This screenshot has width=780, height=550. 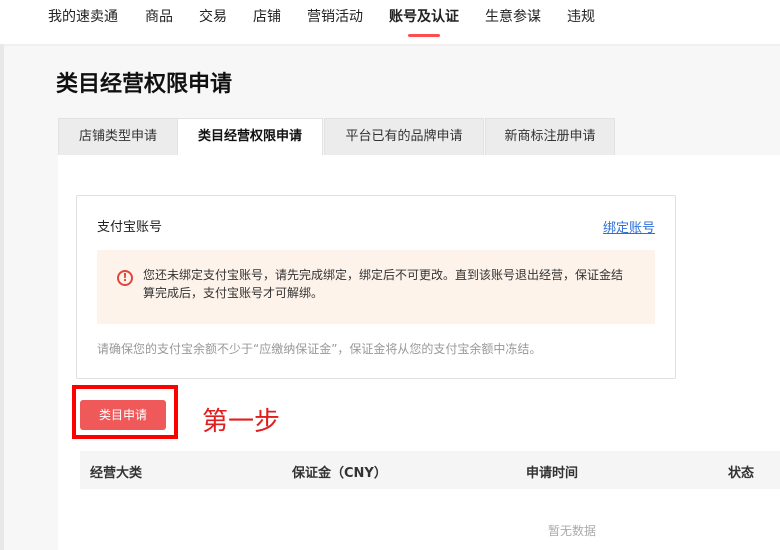 What do you see at coordinates (424, 16) in the screenshot?
I see `nav-item-account-verification: 账号及认证` at bounding box center [424, 16].